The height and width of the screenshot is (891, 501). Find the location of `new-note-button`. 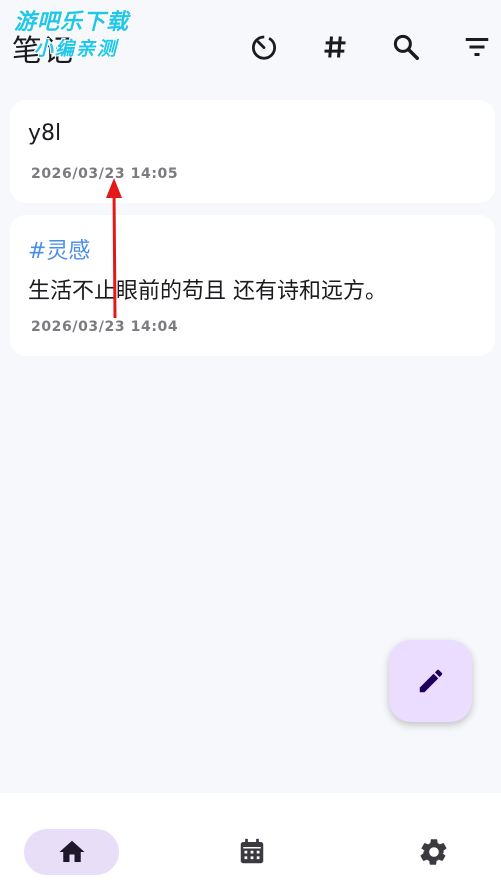

new-note-button is located at coordinates (430, 681).